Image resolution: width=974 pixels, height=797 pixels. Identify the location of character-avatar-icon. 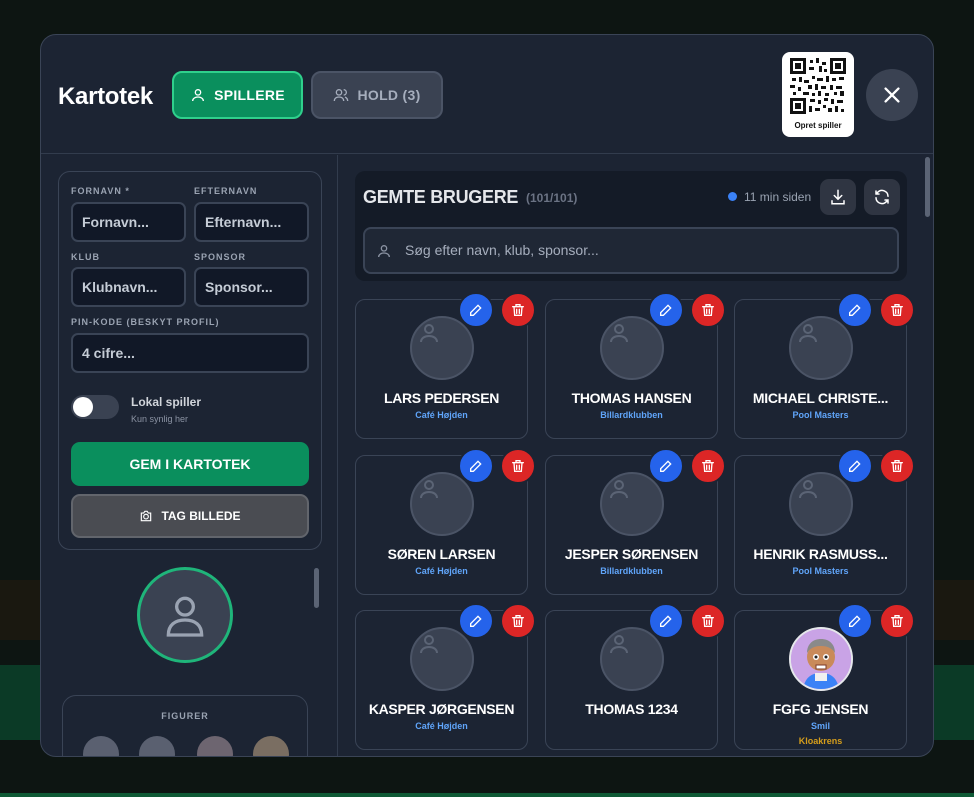
(821, 659).